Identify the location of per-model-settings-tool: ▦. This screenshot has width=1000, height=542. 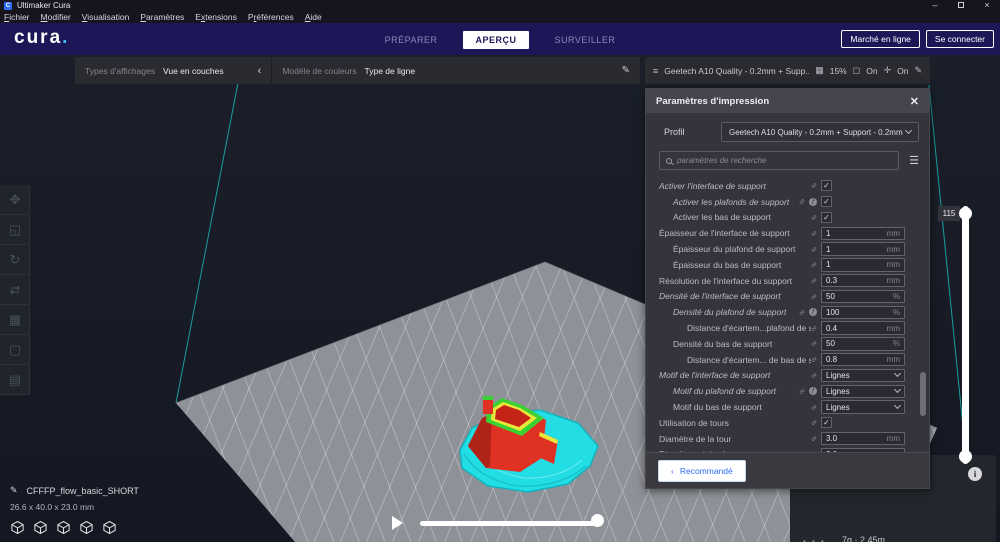
(15, 320).